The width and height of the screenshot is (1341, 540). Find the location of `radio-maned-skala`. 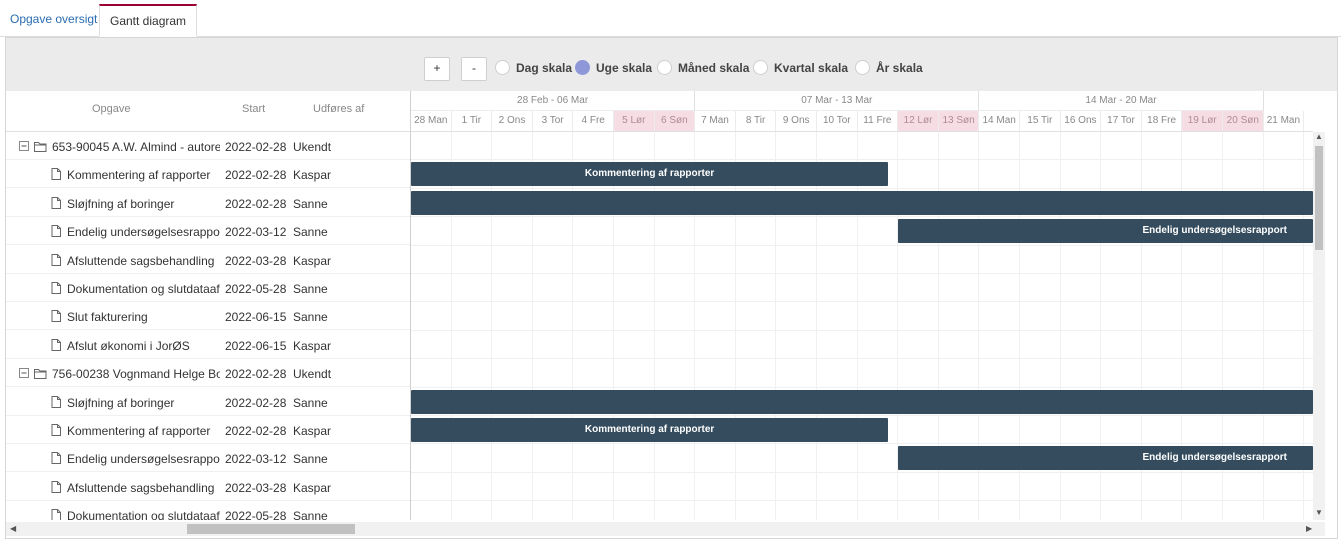

radio-maned-skala is located at coordinates (664, 67).